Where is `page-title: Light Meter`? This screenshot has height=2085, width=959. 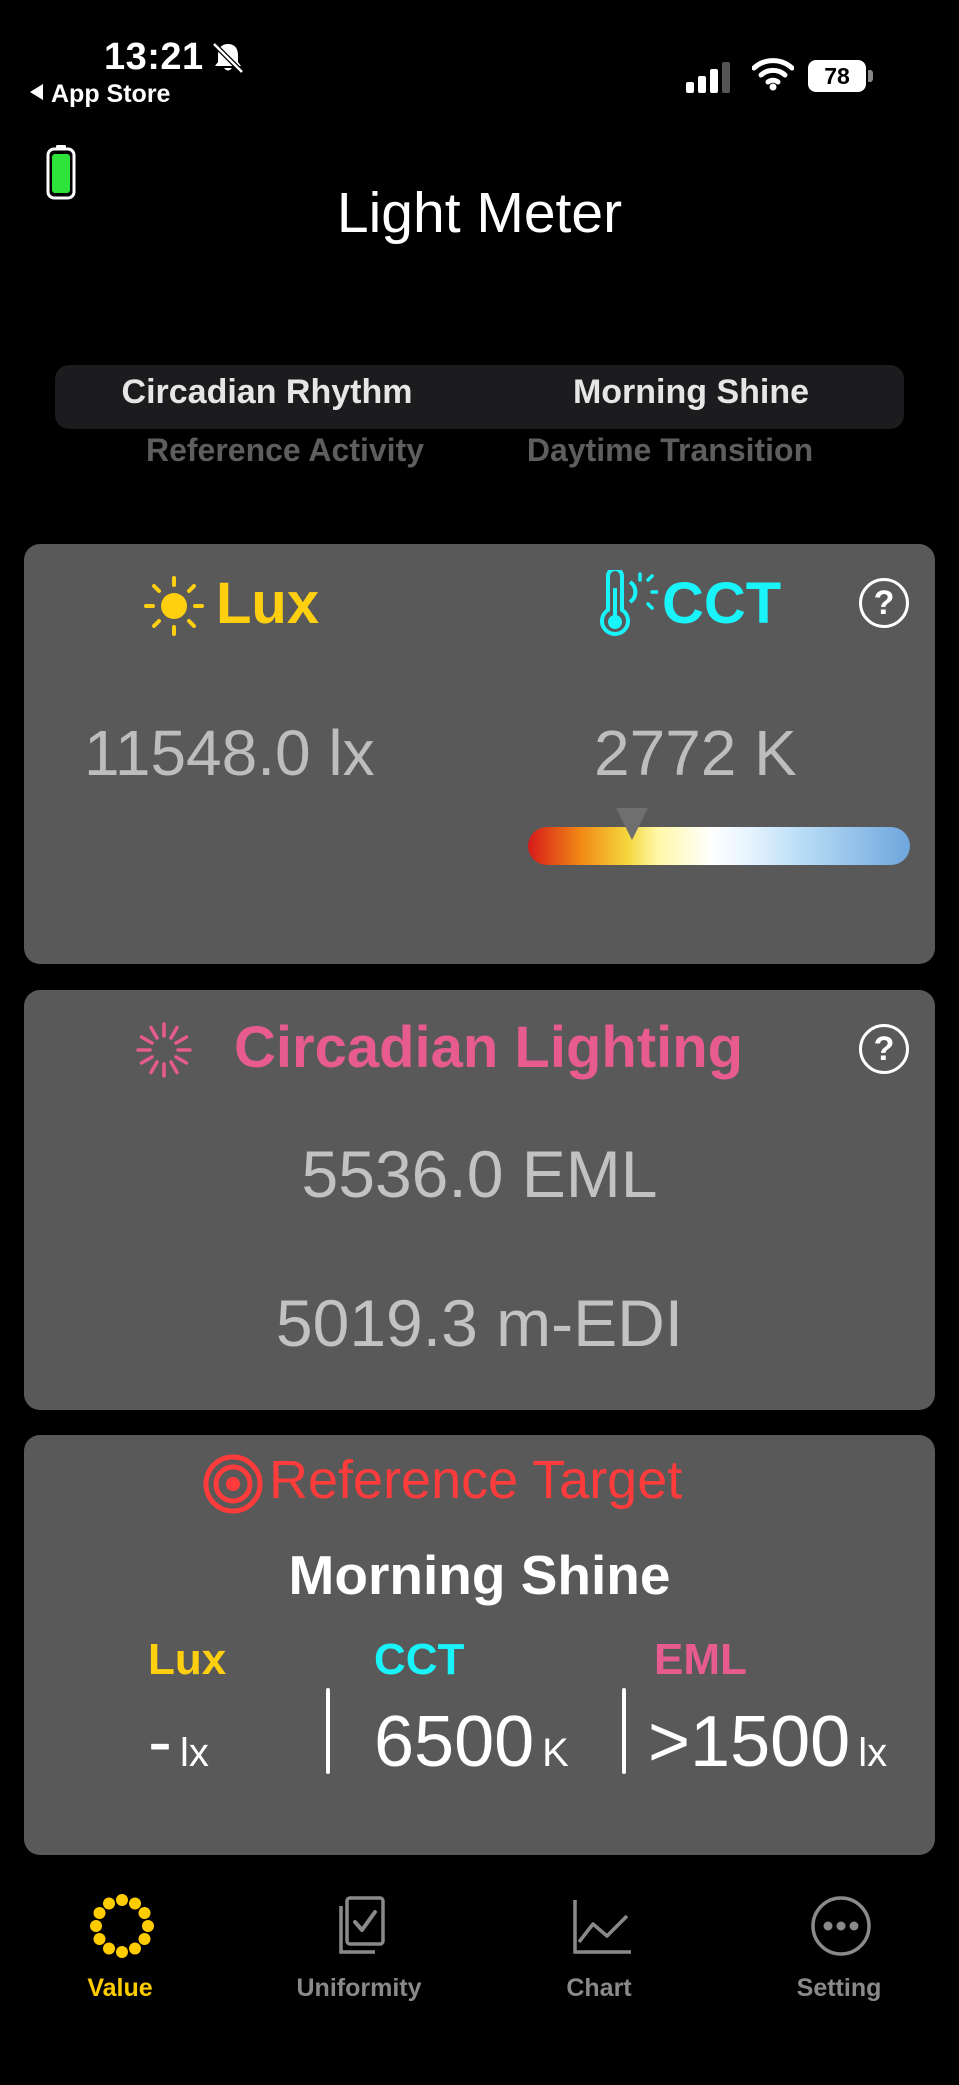
page-title: Light Meter is located at coordinates (479, 213).